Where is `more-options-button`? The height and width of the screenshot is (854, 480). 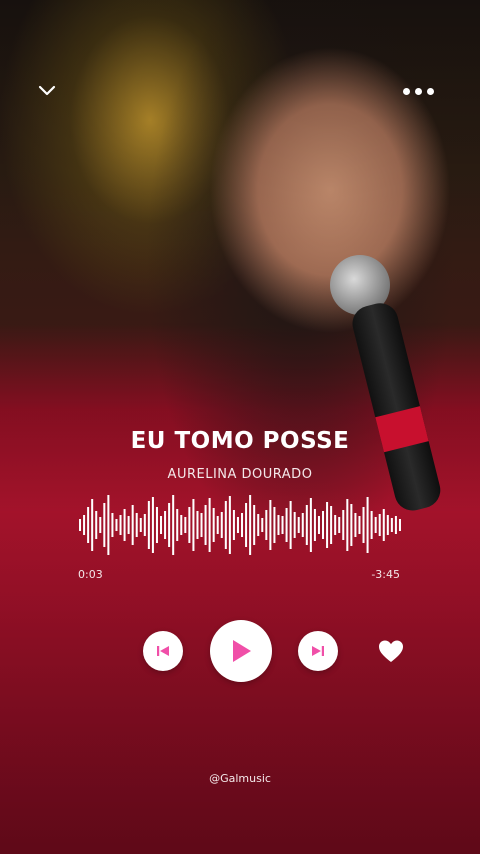 more-options-button is located at coordinates (418, 91).